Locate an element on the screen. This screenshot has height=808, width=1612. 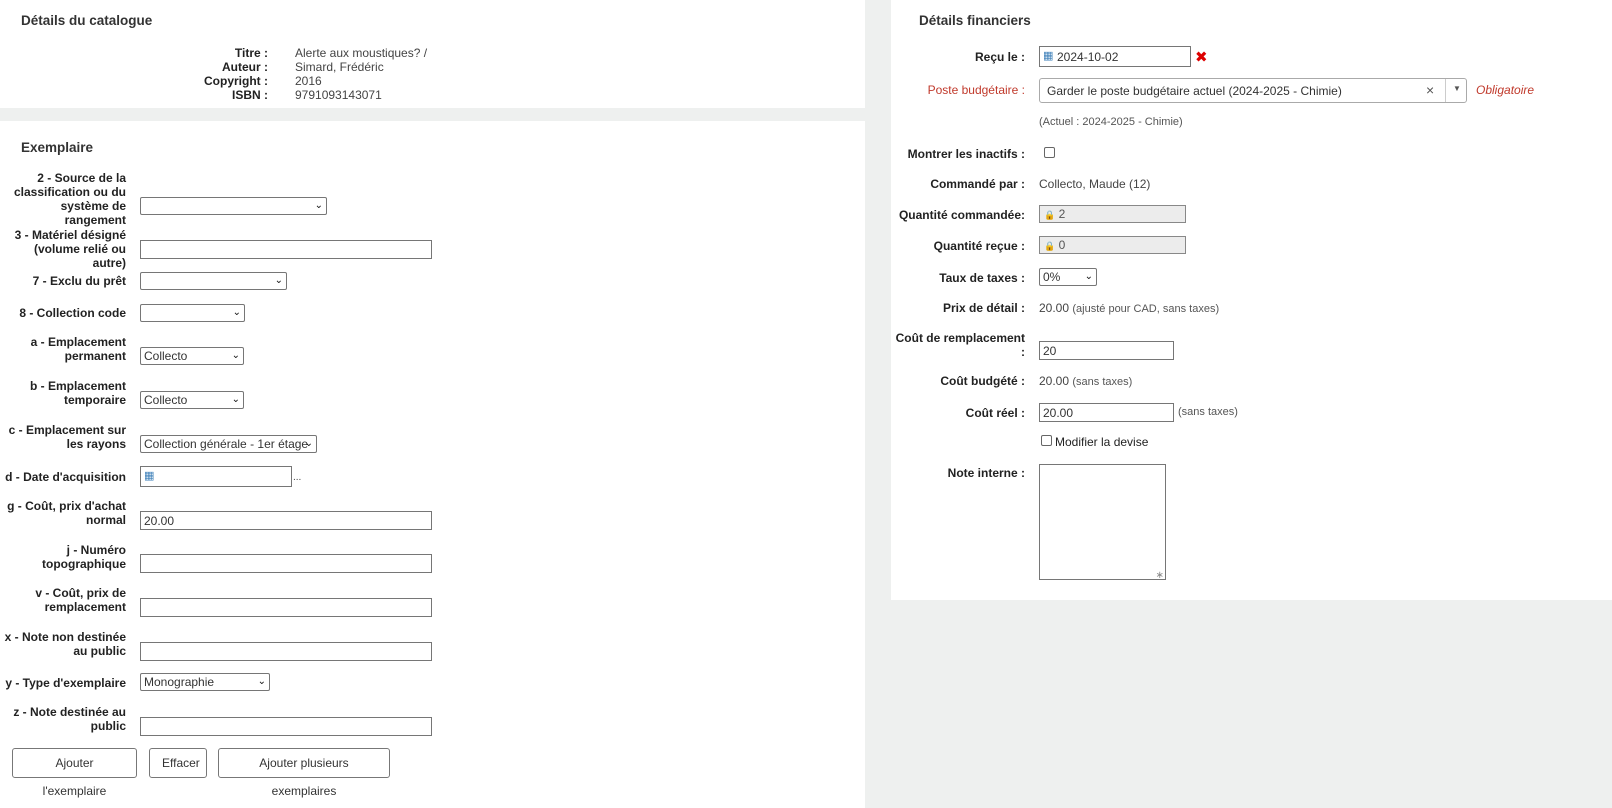
title-label: Titre : is located at coordinates (251, 53).